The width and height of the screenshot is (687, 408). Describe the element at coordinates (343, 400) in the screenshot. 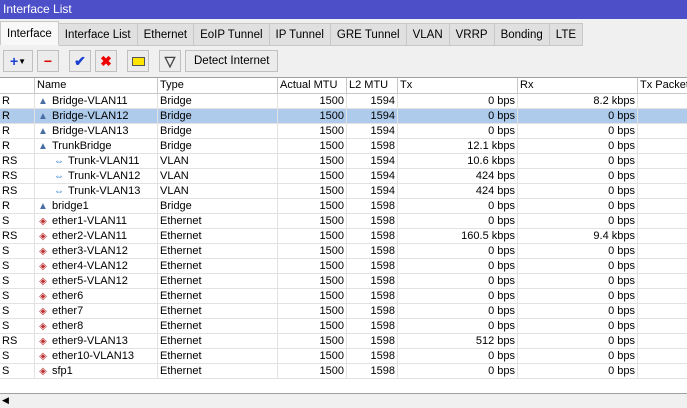

I see `horizontal-scrollbar: ◀` at that location.